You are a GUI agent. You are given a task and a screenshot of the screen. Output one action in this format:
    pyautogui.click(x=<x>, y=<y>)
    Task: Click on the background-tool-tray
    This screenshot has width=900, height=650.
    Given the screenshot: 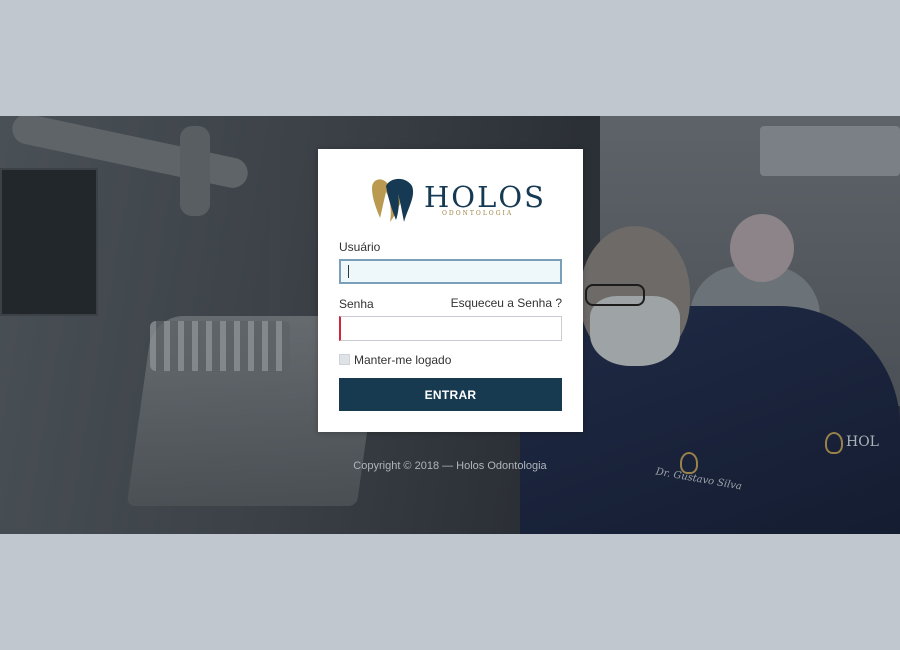 What is the action you would take?
    pyautogui.click(x=220, y=346)
    